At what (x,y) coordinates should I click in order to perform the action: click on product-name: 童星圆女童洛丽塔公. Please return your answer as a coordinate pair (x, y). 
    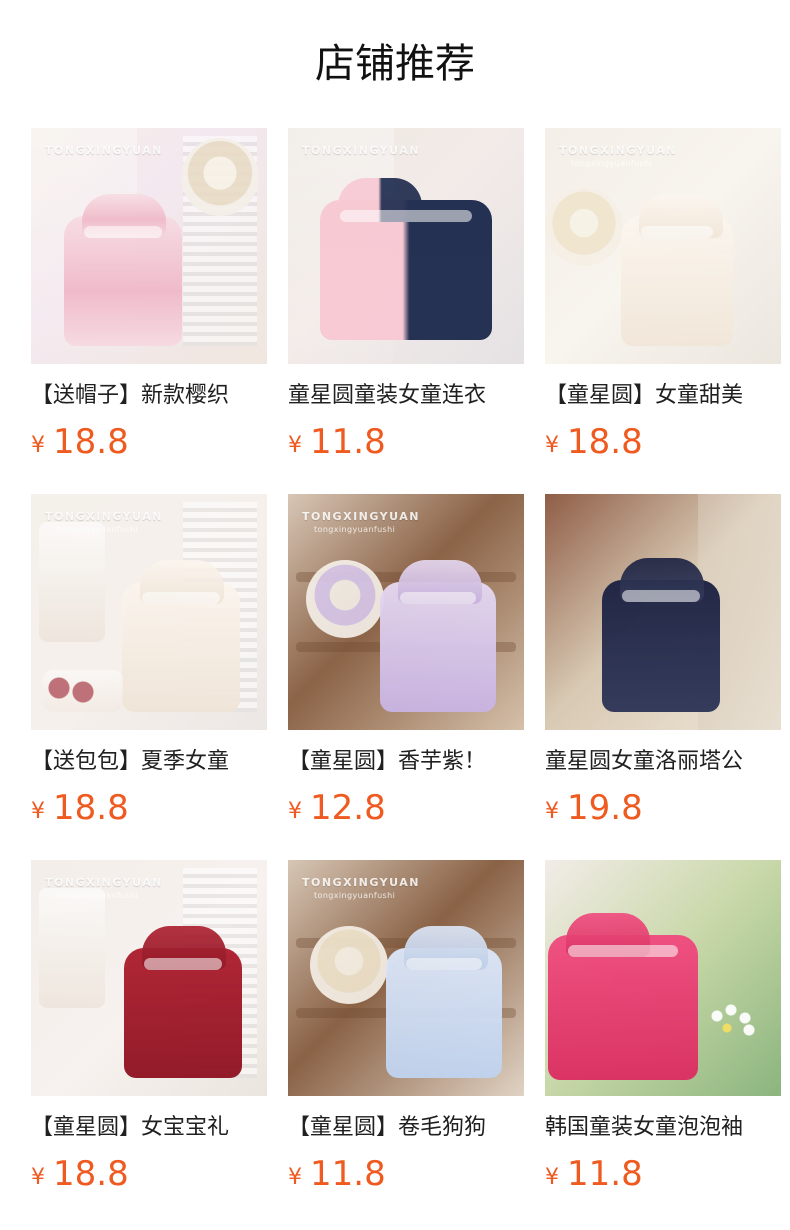
    Looking at the image, I should click on (663, 762).